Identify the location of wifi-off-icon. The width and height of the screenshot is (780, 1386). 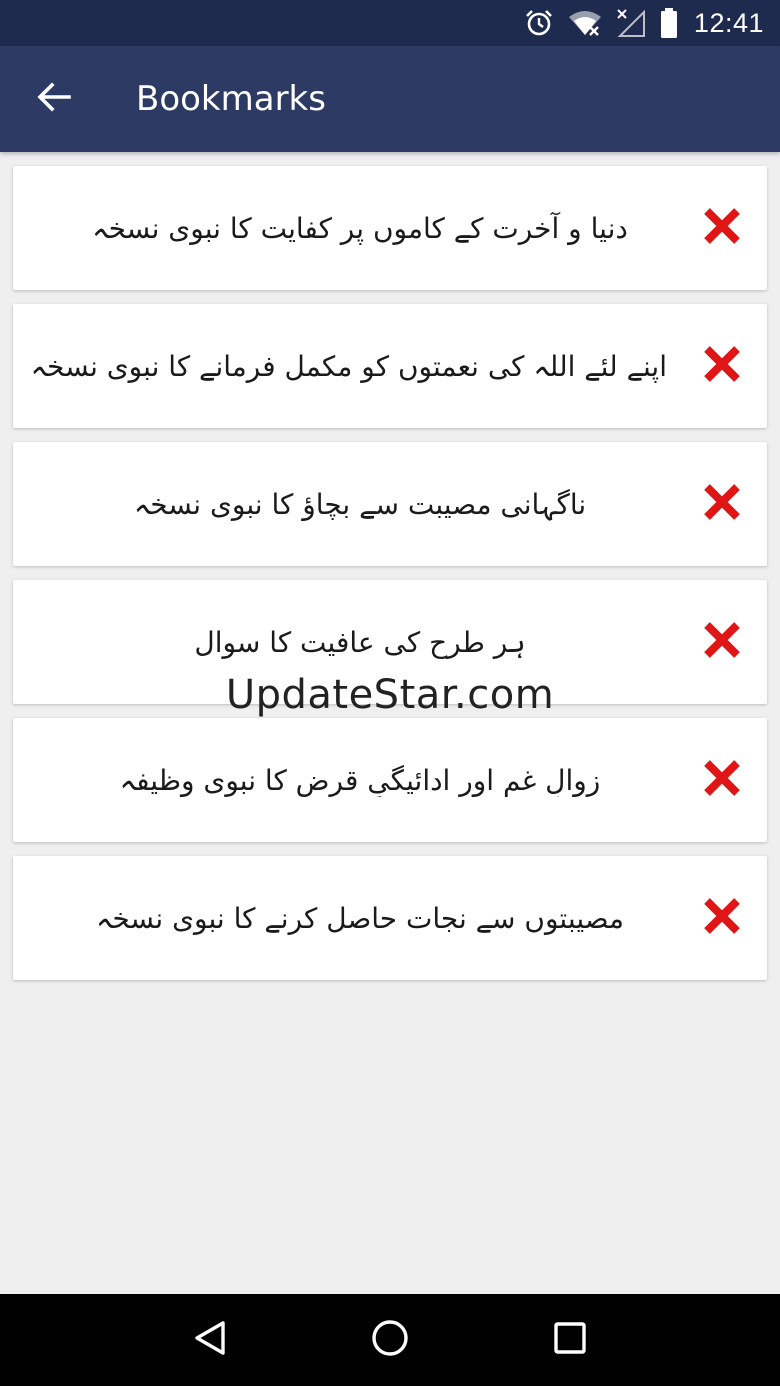
(585, 23).